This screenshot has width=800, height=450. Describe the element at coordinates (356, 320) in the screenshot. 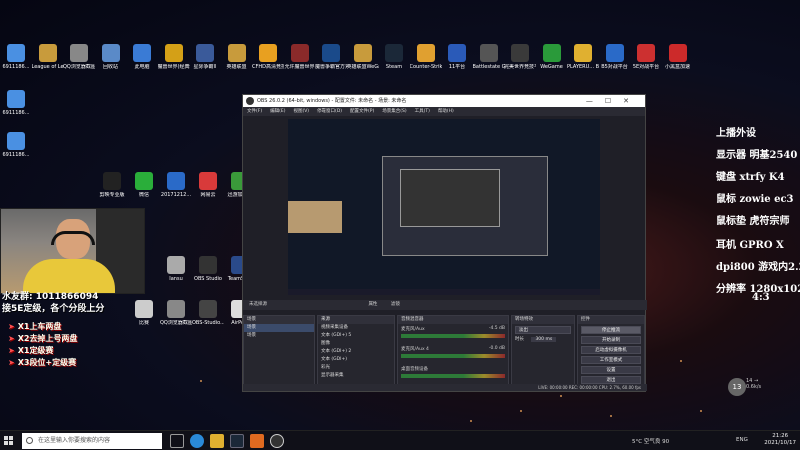

I see `dock-title: 来源` at that location.